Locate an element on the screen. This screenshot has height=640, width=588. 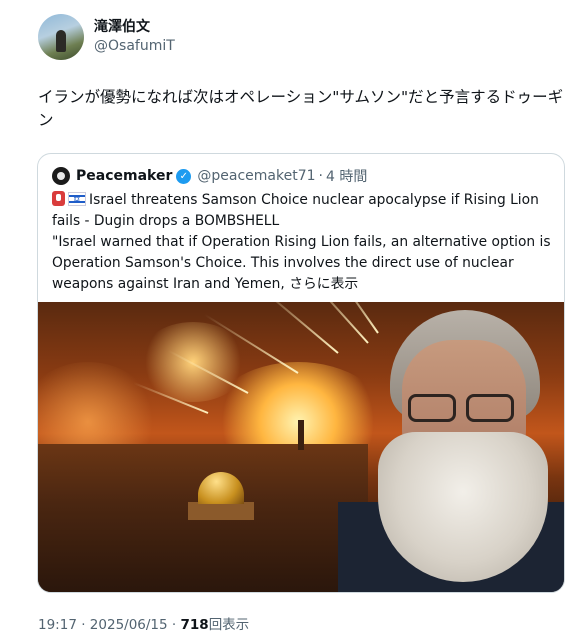
show-more-link: さらに表示 is located at coordinates (323, 284).